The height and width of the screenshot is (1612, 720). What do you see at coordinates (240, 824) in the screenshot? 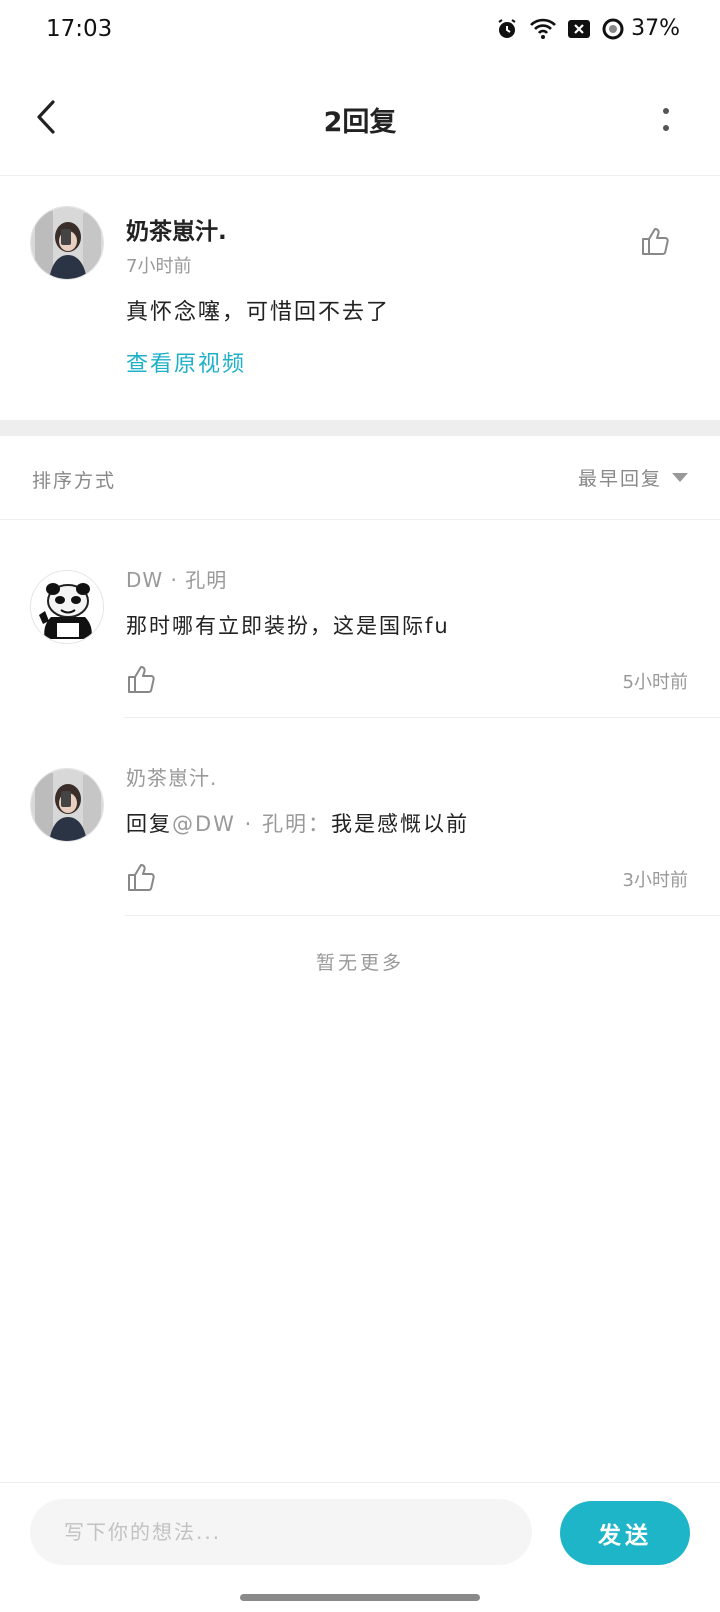
I see `mention-link: @DW · 孔明` at bounding box center [240, 824].